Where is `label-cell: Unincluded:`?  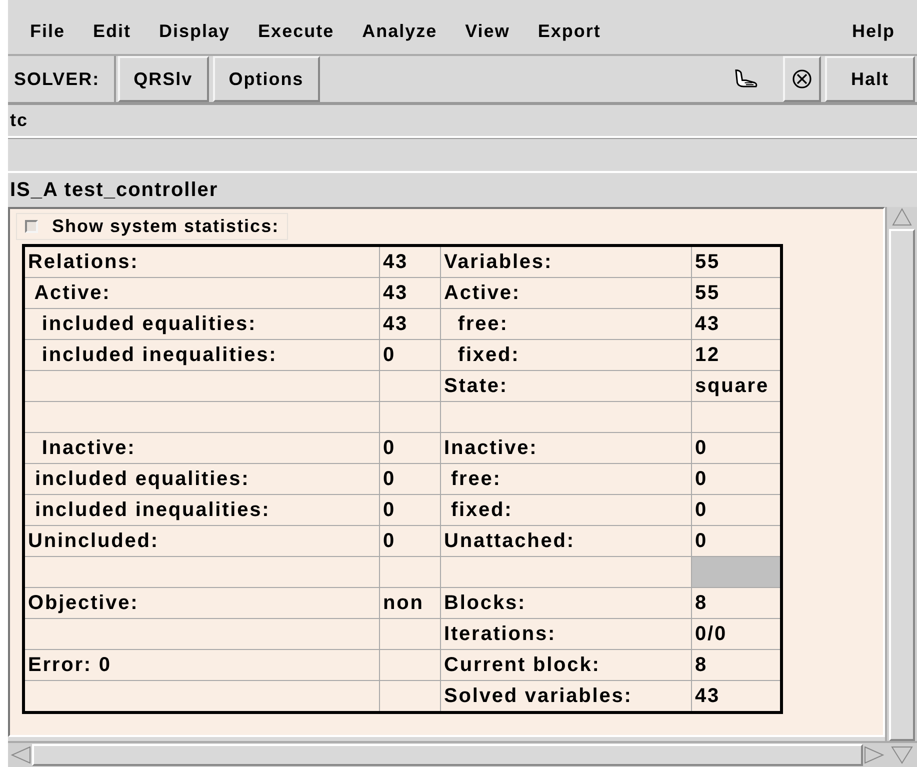
label-cell: Unincluded: is located at coordinates (202, 541).